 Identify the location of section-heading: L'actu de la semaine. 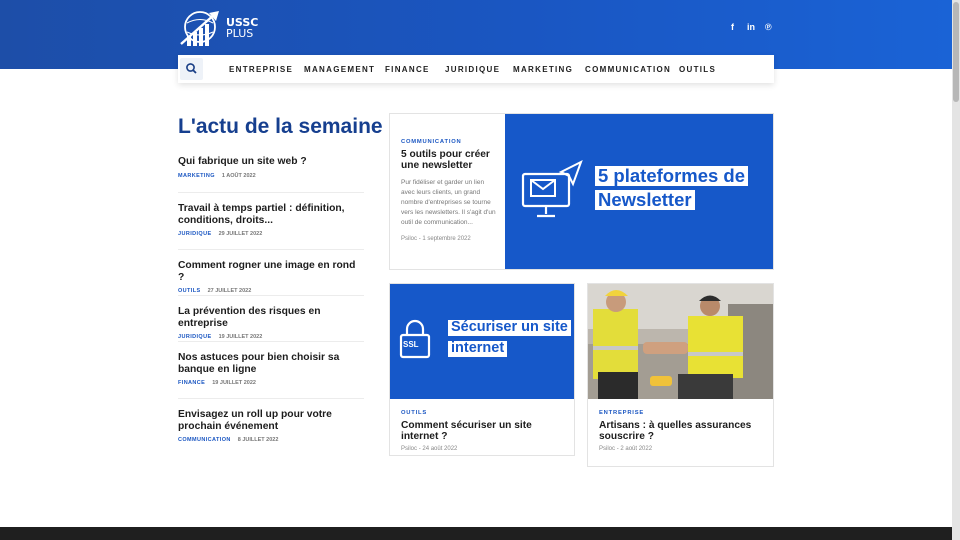
(280, 126).